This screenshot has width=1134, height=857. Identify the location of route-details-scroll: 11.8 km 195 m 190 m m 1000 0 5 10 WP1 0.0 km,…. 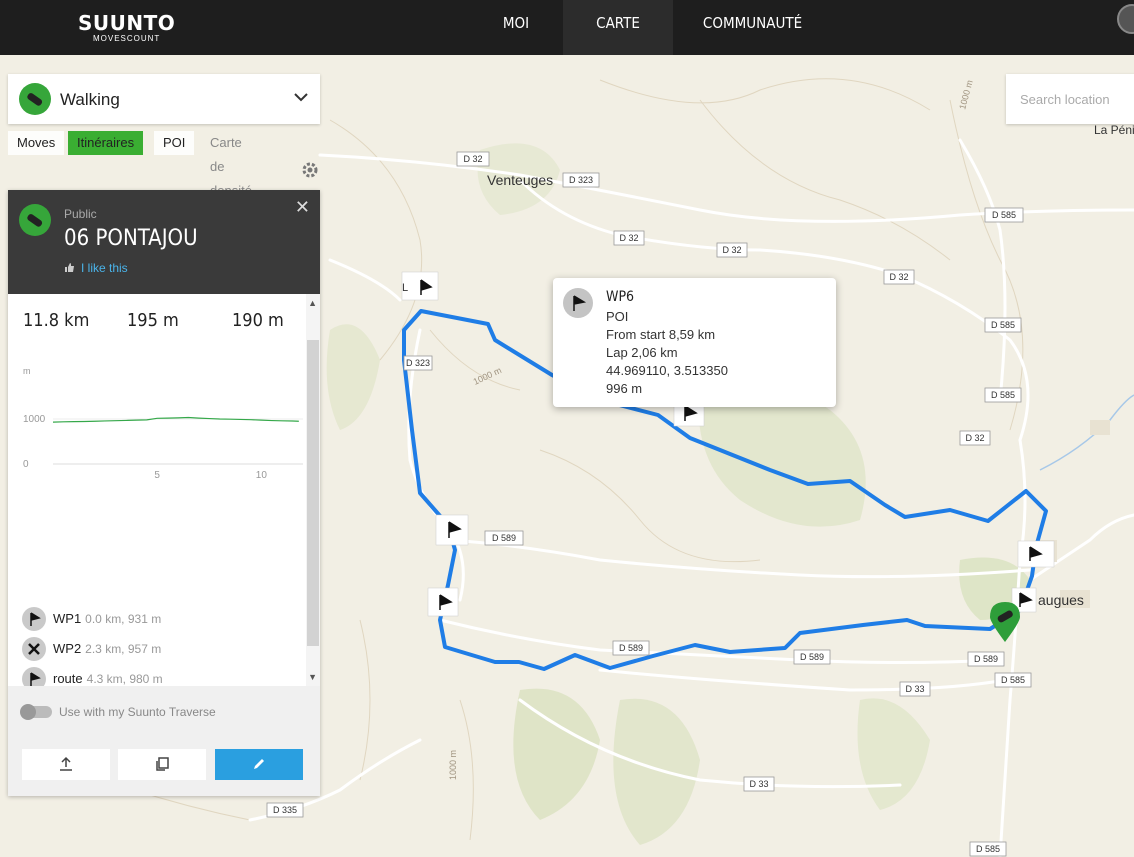
(164, 490).